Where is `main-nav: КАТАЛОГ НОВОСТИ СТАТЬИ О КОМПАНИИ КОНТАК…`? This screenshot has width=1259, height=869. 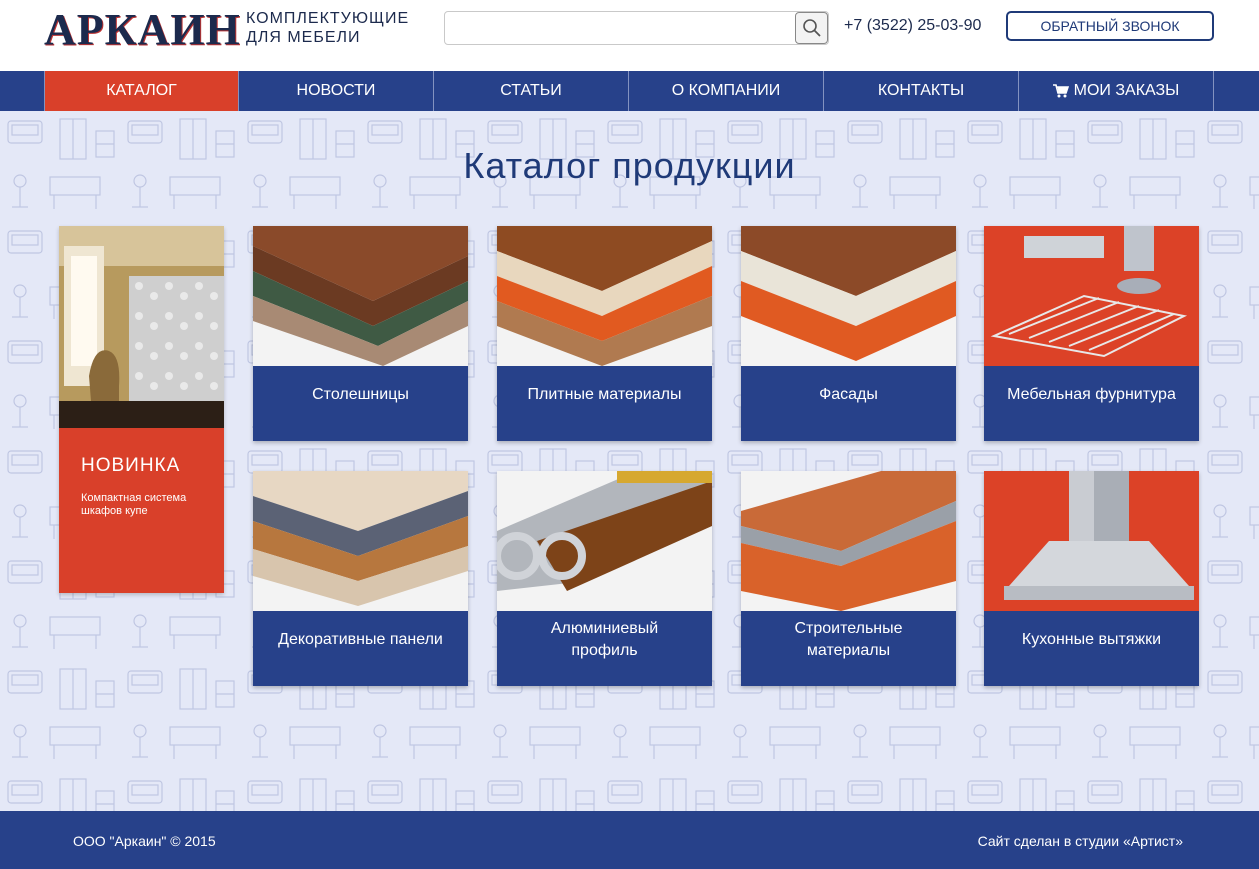
main-nav: КАТАЛОГ НОВОСТИ СТАТЬИ О КОМПАНИИ КОНТАК… is located at coordinates (629, 91).